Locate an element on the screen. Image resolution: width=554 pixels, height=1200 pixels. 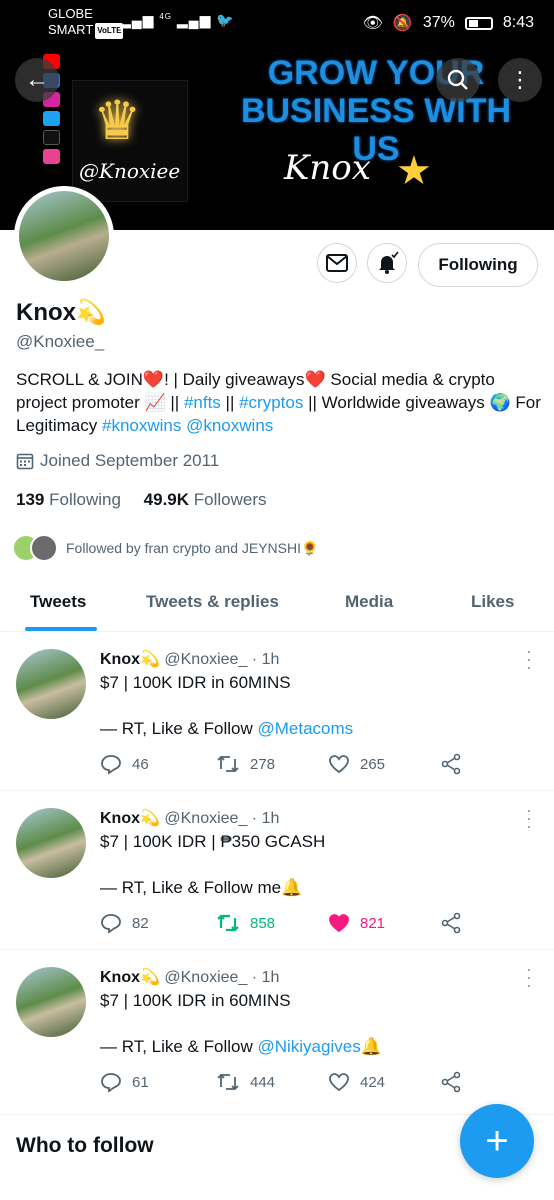
hashtag-link: #nfts is located at coordinates (202, 402).